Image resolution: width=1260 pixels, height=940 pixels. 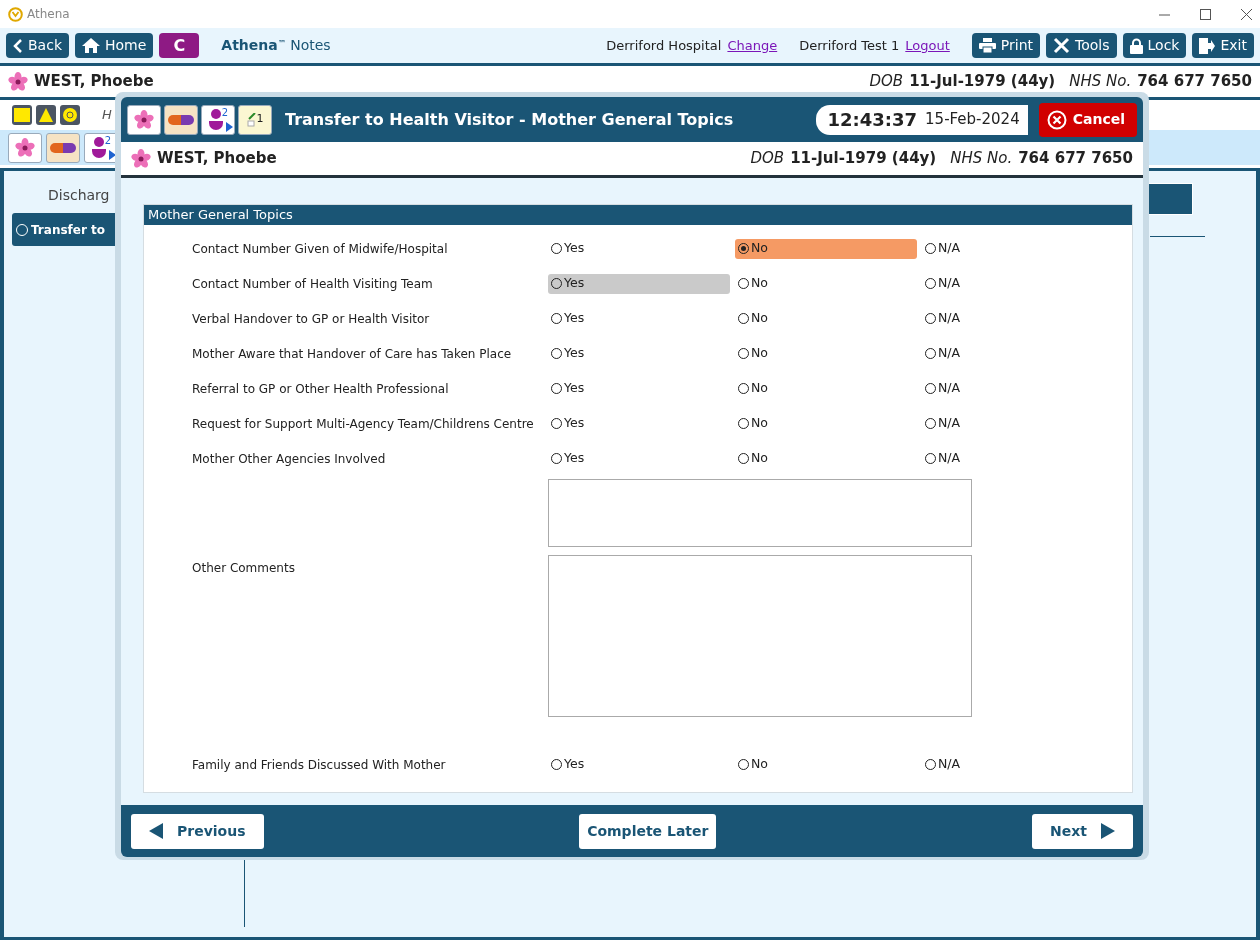 What do you see at coordinates (363, 424) in the screenshot?
I see `question-label: Request for Support Multi-Agency Team/Childrens Centre` at bounding box center [363, 424].